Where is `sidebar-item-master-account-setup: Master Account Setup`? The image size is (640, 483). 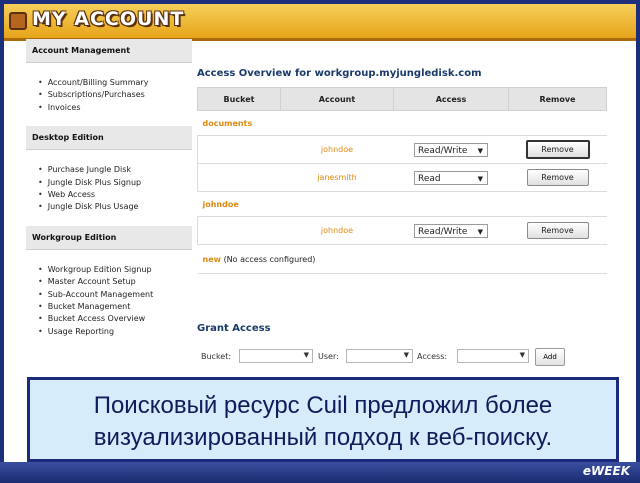
sidebar-item-master-account-setup: Master Account Setup is located at coordinates (115, 282).